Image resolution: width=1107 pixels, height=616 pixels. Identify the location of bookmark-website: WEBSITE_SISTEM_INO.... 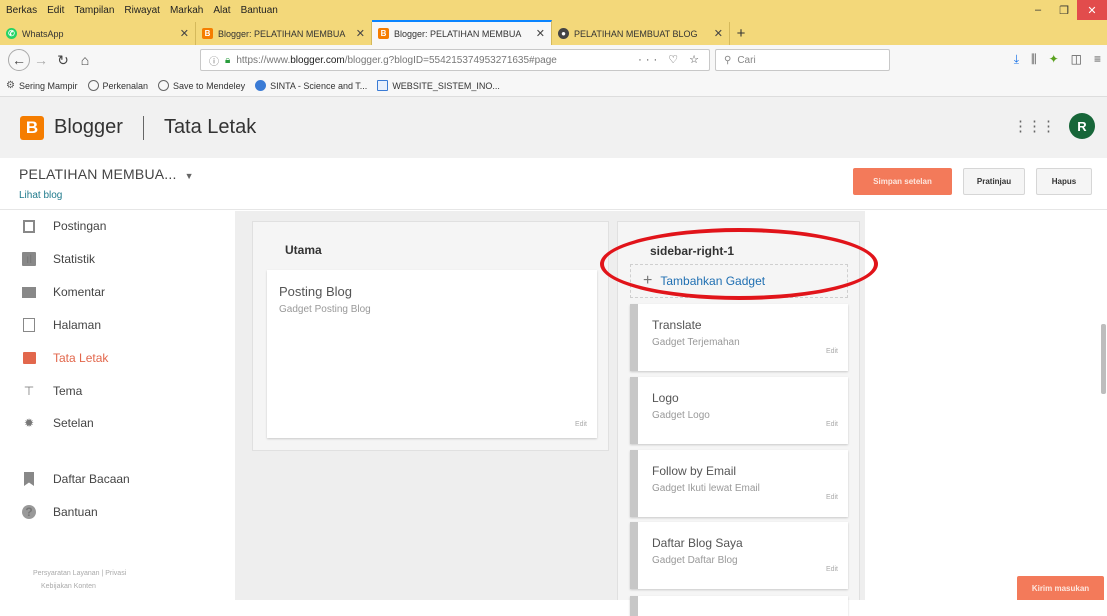
(438, 85).